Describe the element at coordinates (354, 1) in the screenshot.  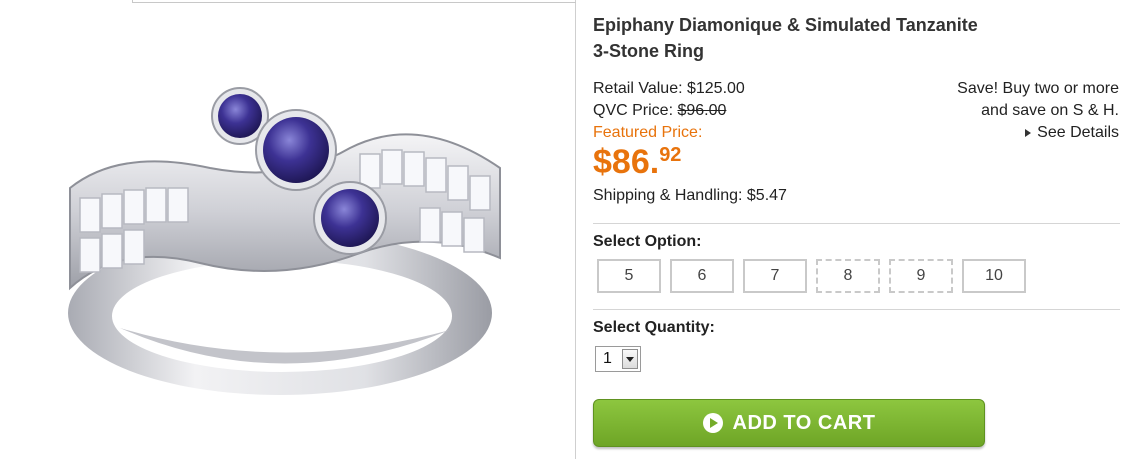
I see `image-strip-border` at that location.